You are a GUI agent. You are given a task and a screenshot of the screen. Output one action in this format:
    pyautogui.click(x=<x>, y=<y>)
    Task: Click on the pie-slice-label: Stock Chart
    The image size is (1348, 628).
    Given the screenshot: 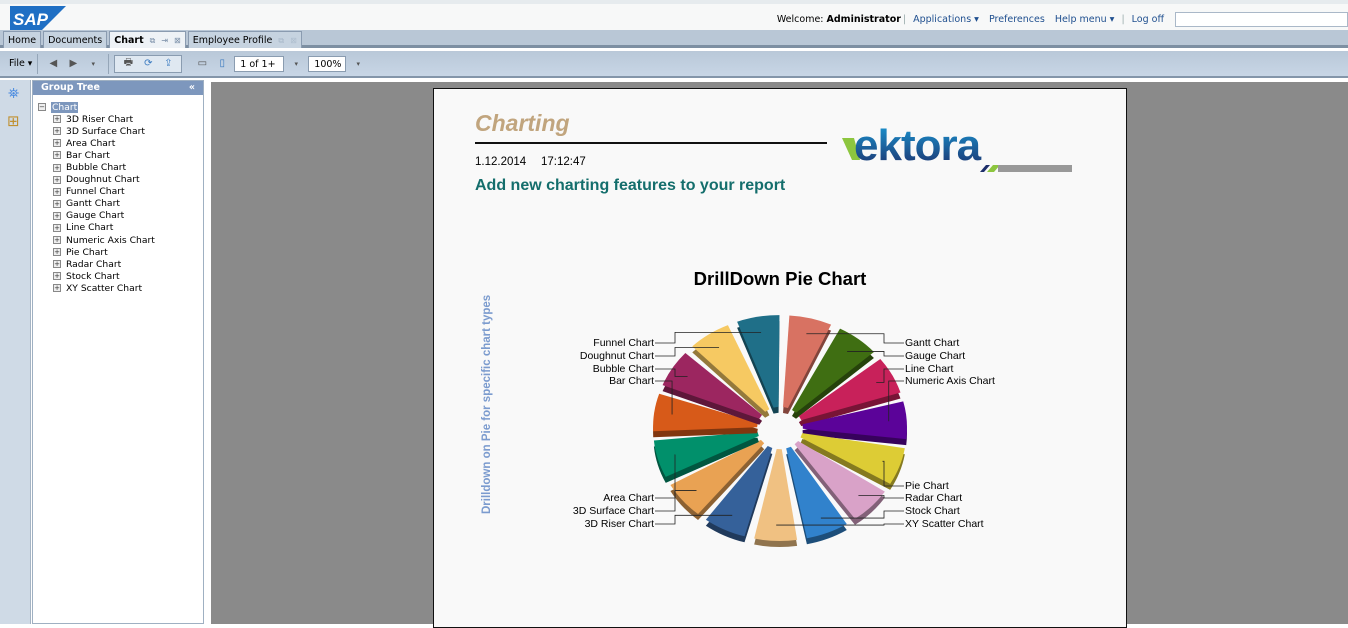 What is the action you would take?
    pyautogui.click(x=932, y=511)
    